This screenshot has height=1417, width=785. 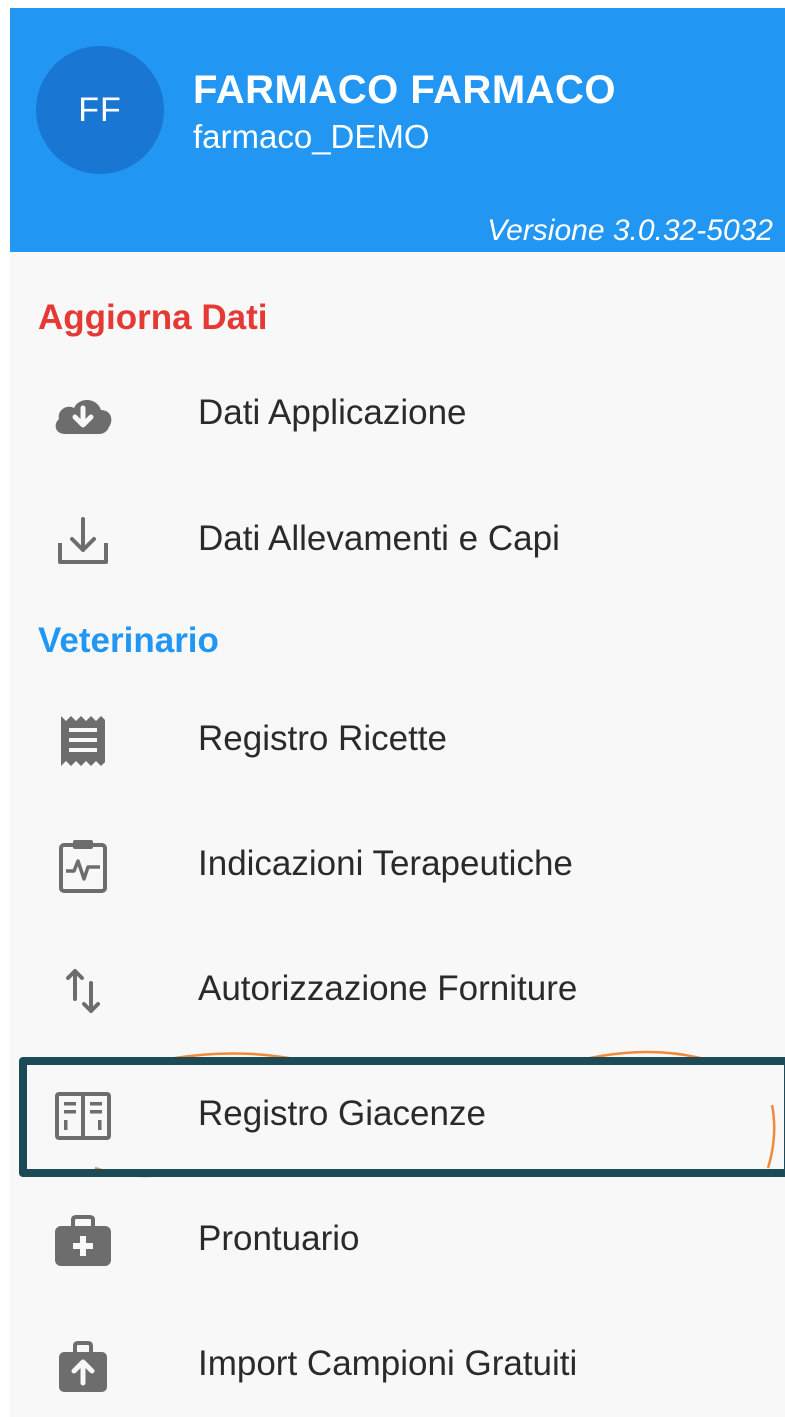 I want to click on menu-item-label: Import Campioni Gratuiti, so click(x=388, y=1363).